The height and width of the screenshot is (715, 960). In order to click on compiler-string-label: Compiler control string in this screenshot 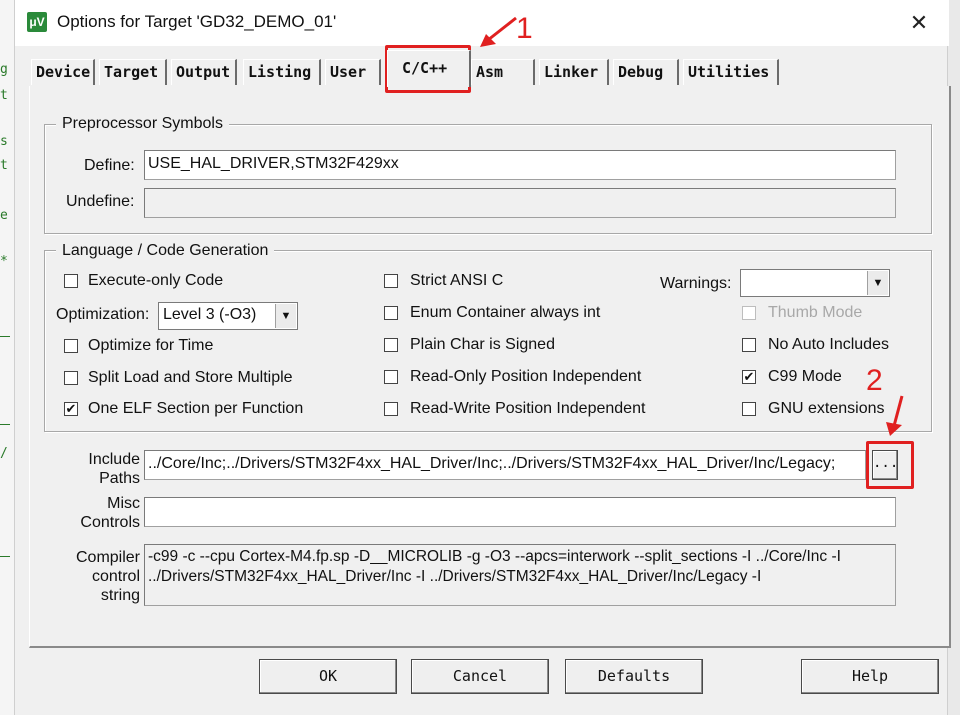, I will do `click(98, 576)`.